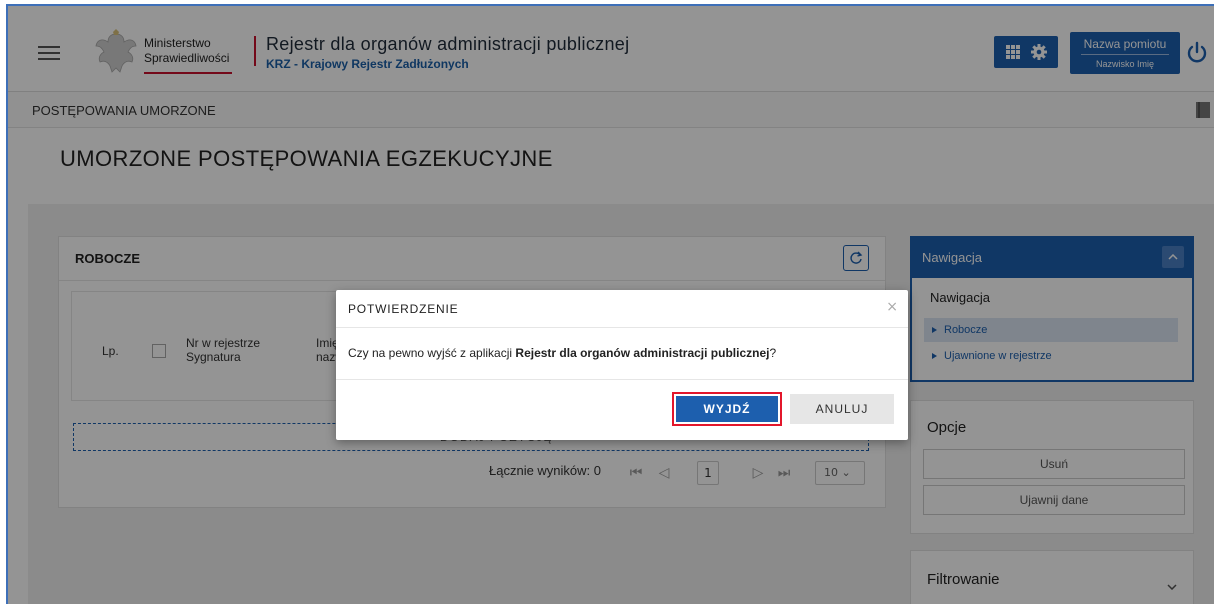 The image size is (1214, 604). I want to click on exit-button: WYJDŹ, so click(727, 409).